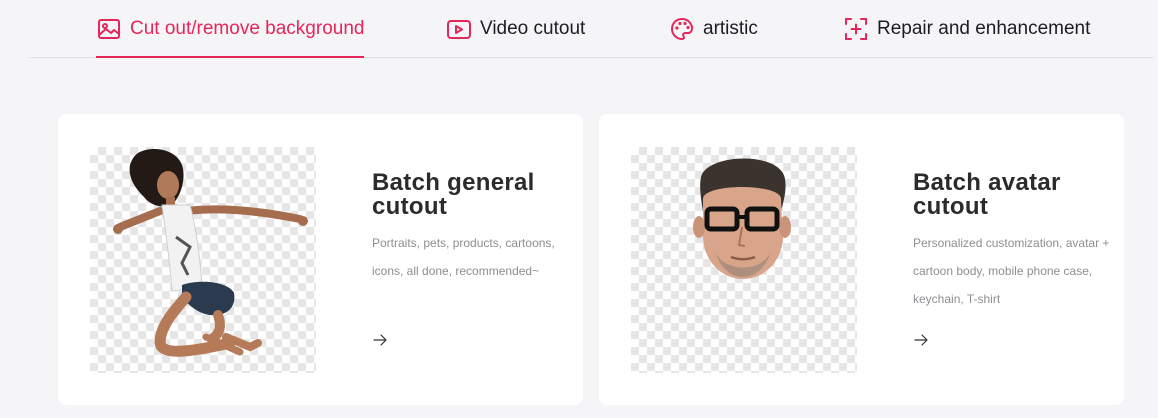  I want to click on tab-label: artistic, so click(730, 28).